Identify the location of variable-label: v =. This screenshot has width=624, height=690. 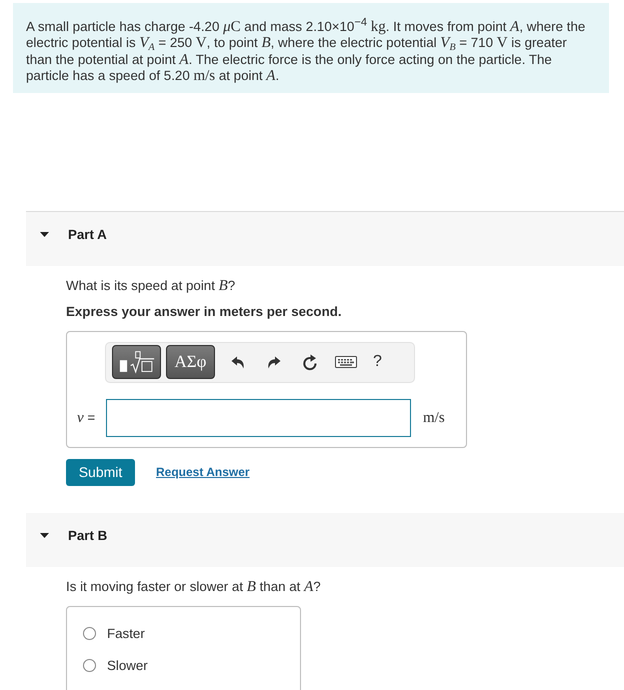
(86, 418).